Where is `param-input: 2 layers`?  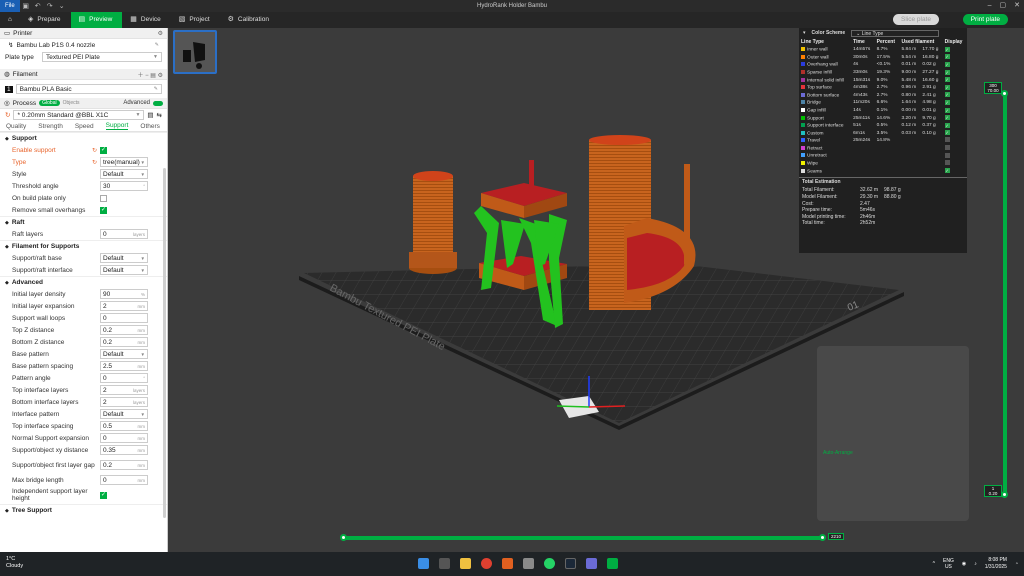 param-input: 2 layers is located at coordinates (124, 402).